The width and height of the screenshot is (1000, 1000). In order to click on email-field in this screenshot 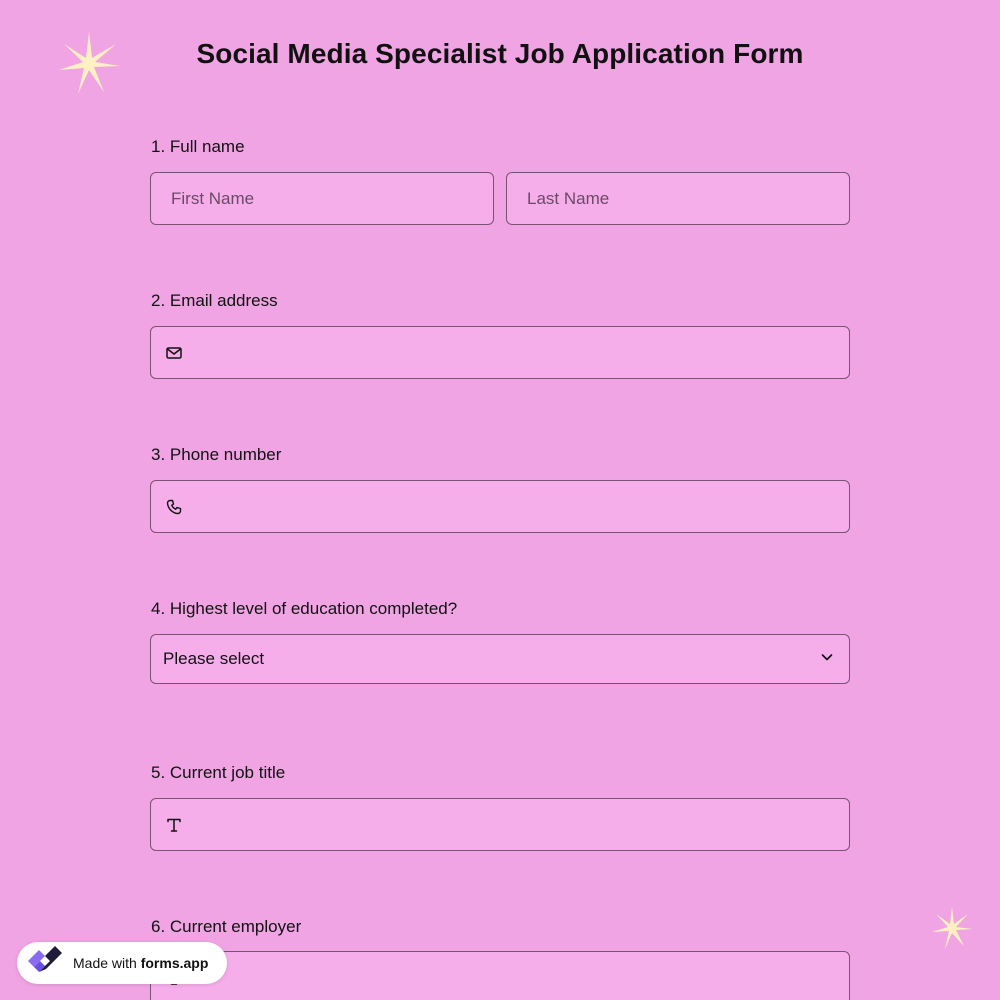, I will do `click(500, 352)`.